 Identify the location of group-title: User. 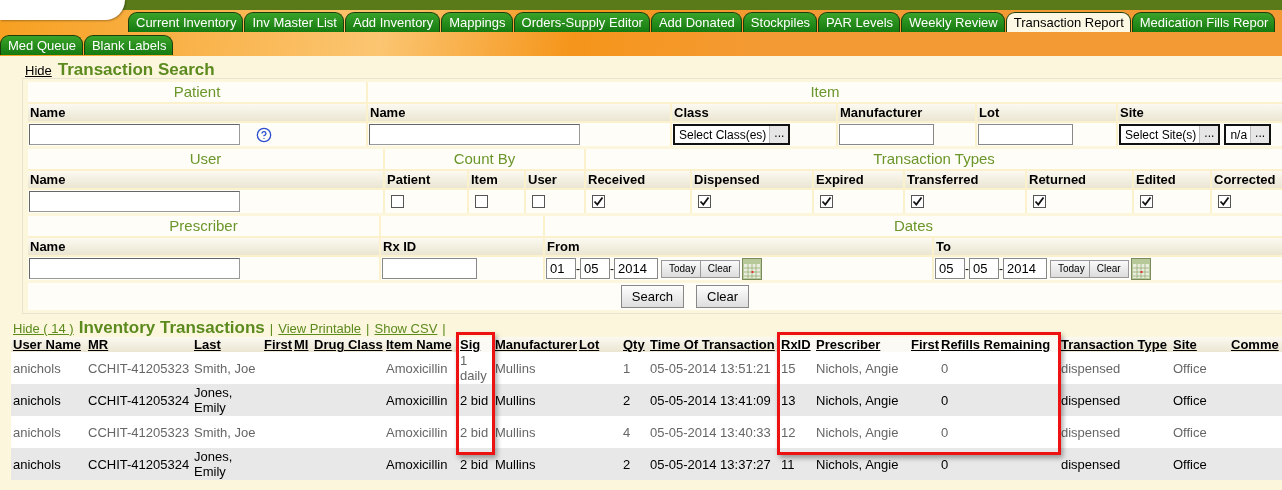
(205, 159).